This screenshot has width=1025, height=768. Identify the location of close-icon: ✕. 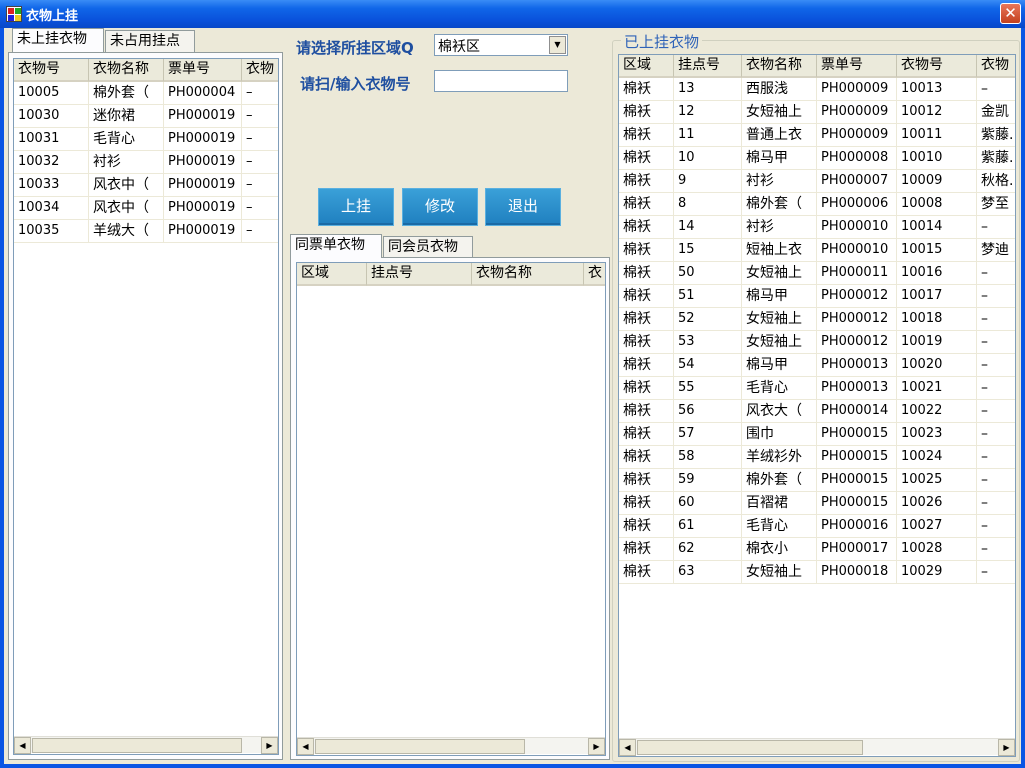
(1010, 13).